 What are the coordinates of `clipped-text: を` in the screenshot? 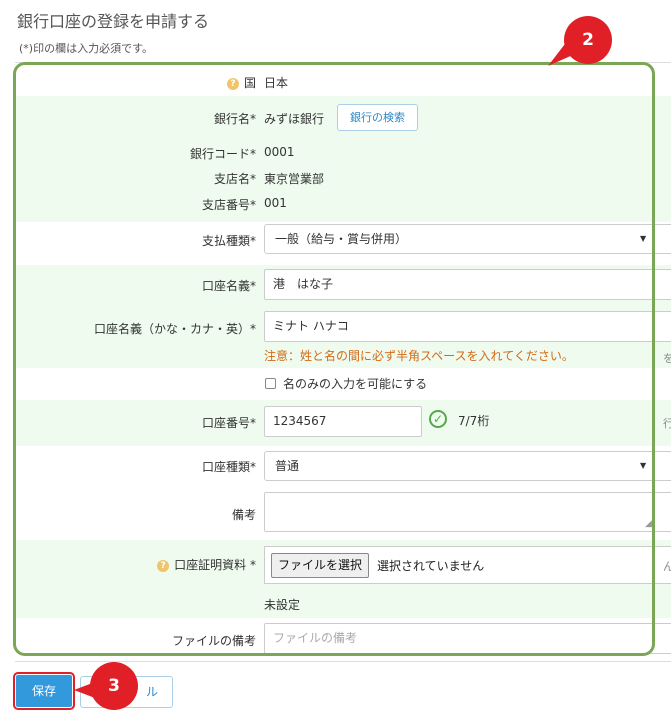 It's located at (667, 358).